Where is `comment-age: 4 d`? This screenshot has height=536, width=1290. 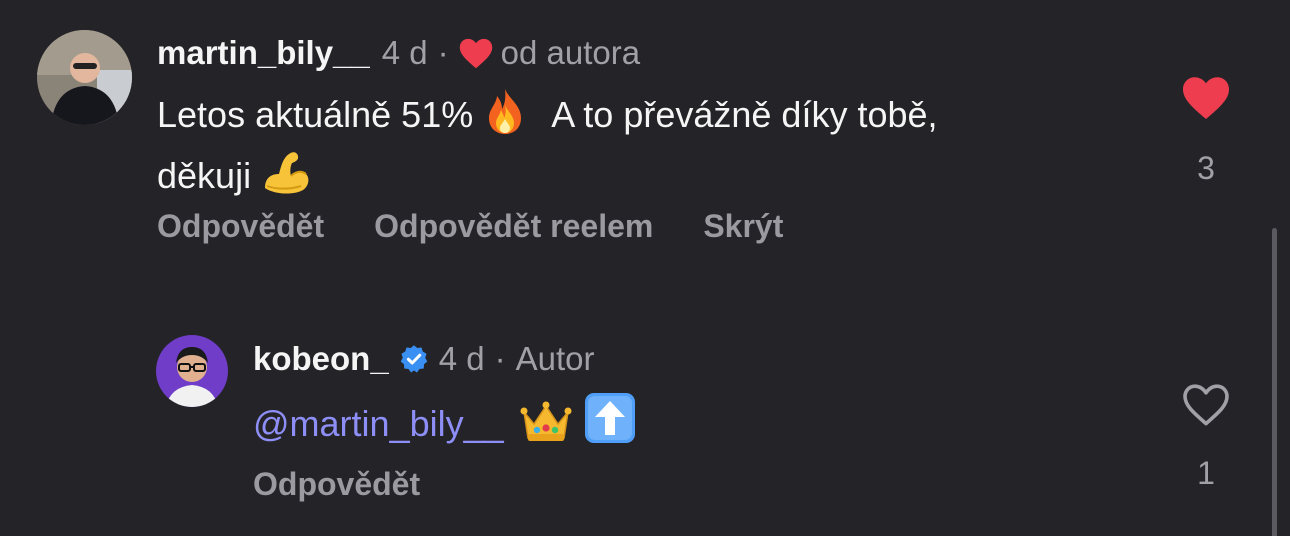
comment-age: 4 d is located at coordinates (404, 52).